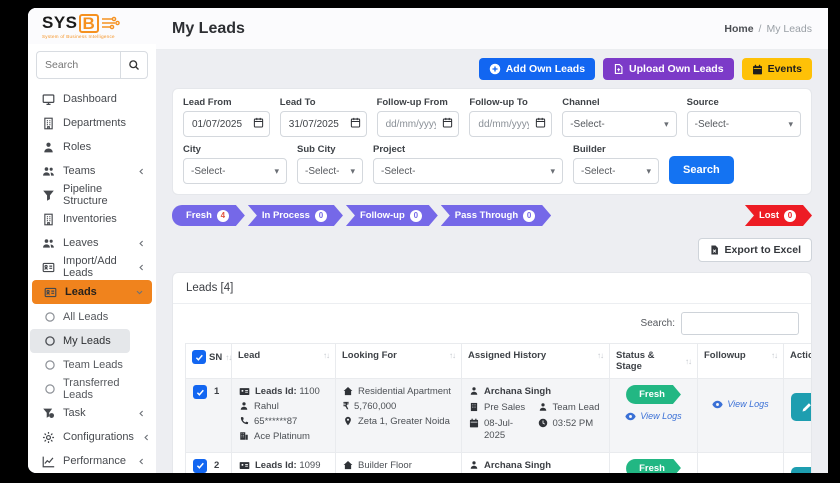  What do you see at coordinates (226, 124) in the screenshot?
I see `lead-from-input` at bounding box center [226, 124].